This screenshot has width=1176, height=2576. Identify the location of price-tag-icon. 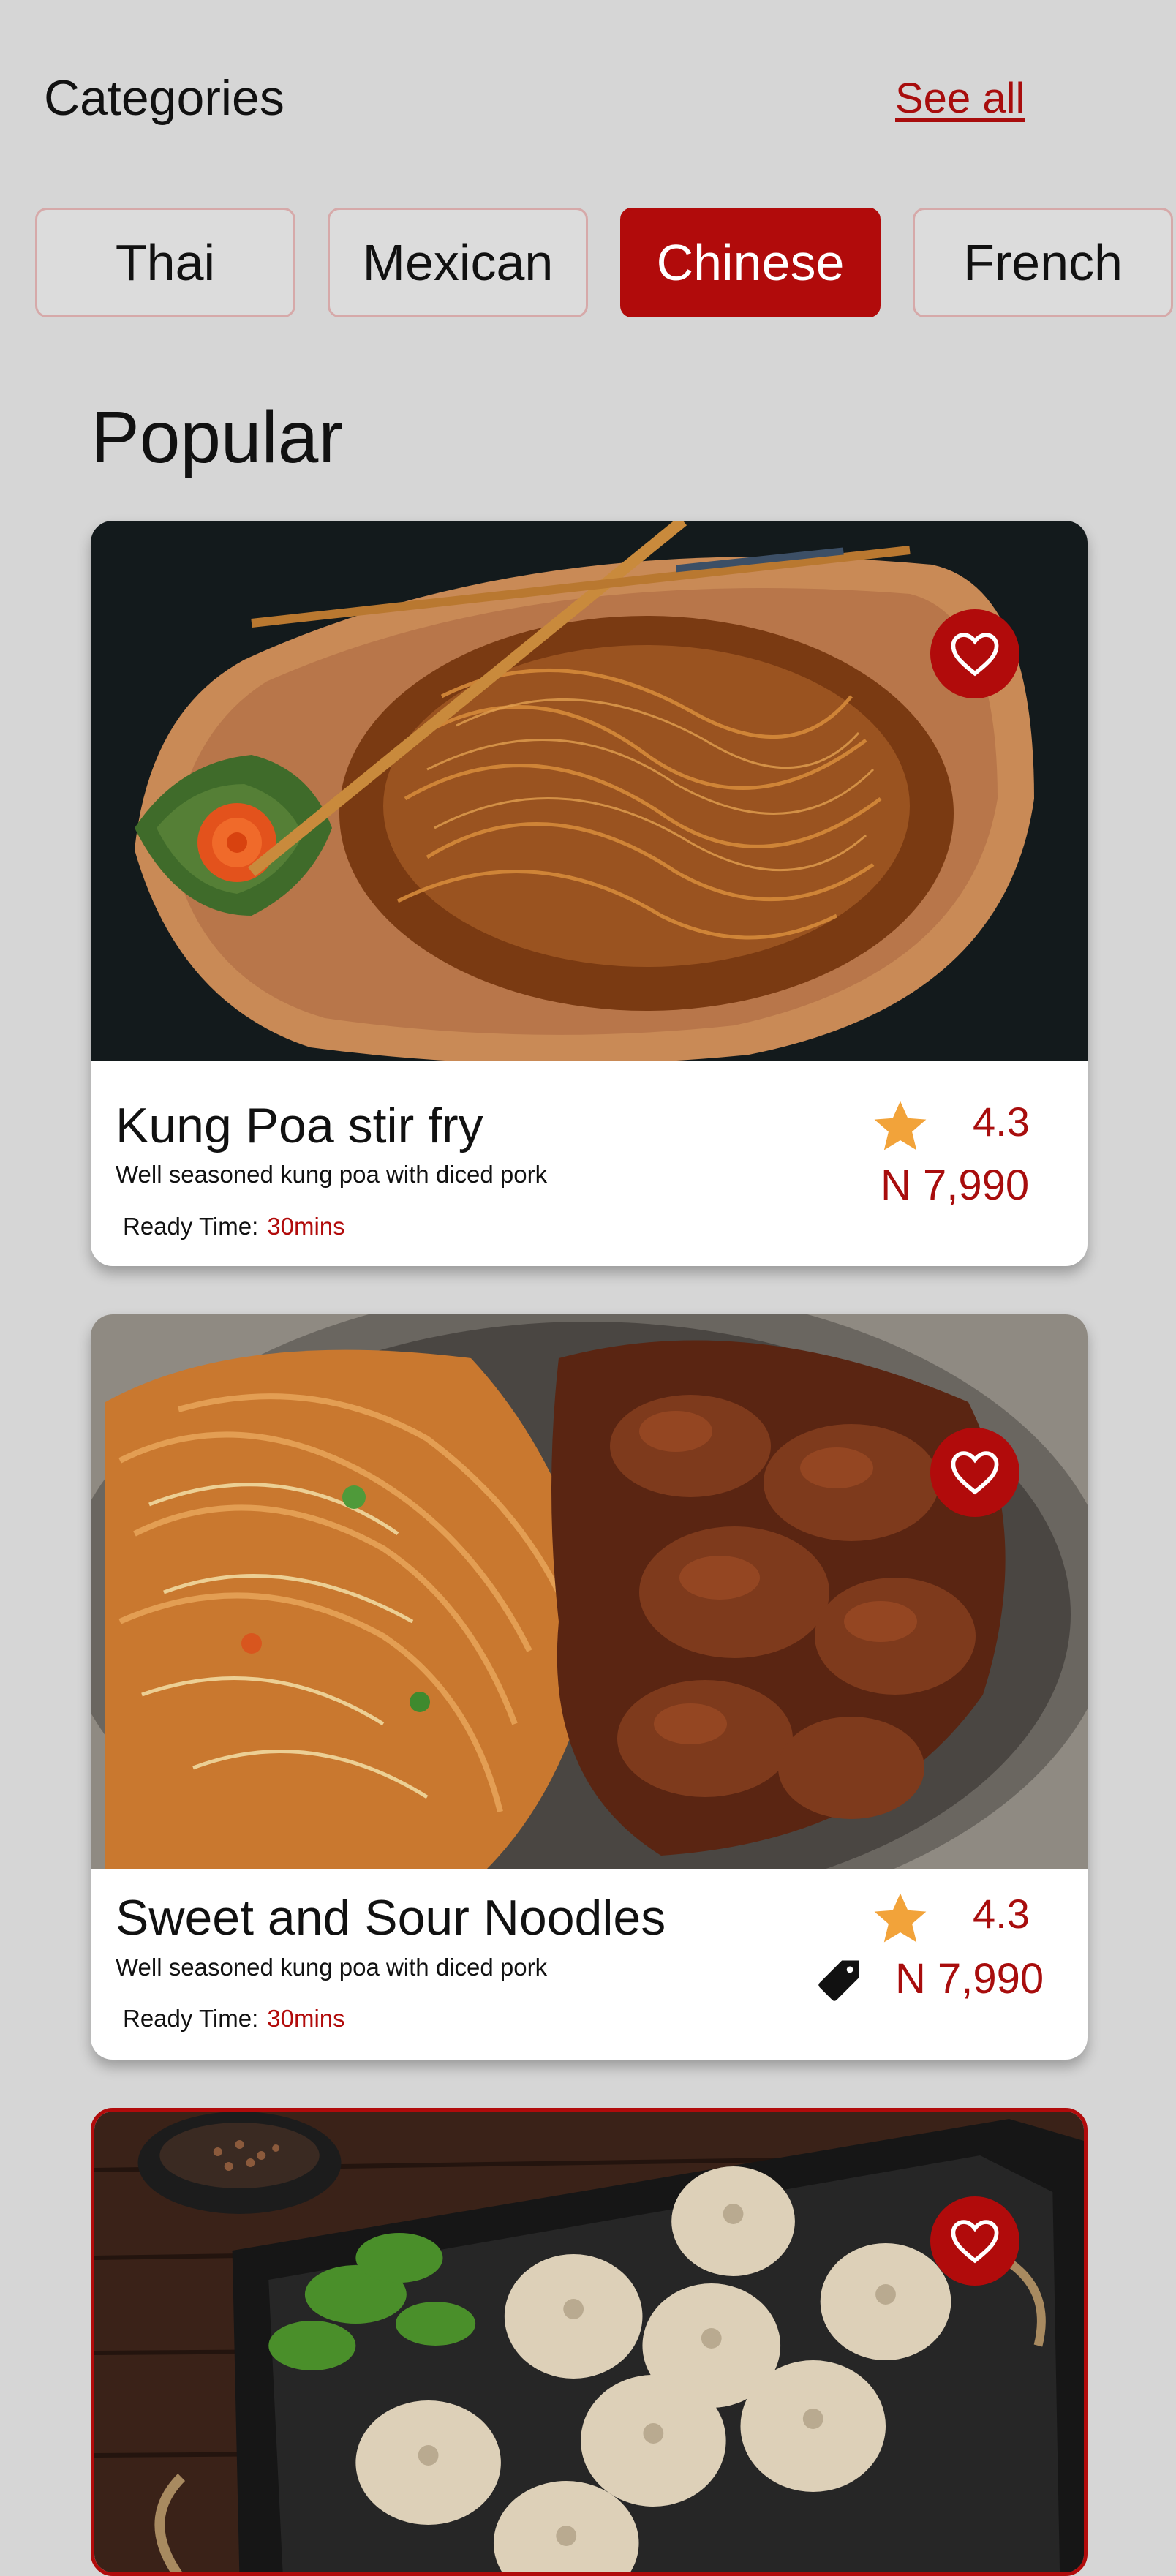
(838, 1980).